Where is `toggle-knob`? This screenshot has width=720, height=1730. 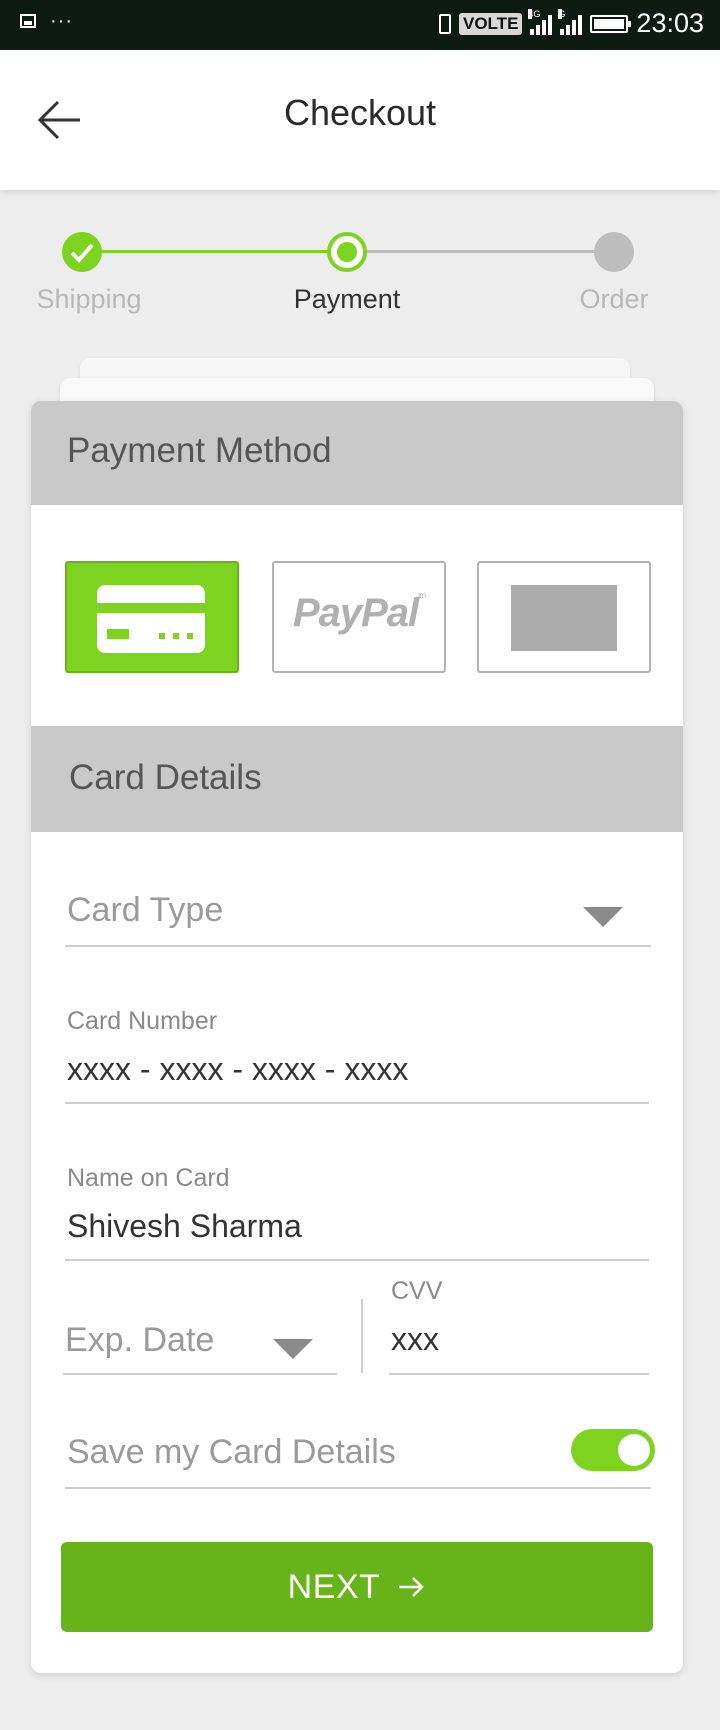 toggle-knob is located at coordinates (634, 1450).